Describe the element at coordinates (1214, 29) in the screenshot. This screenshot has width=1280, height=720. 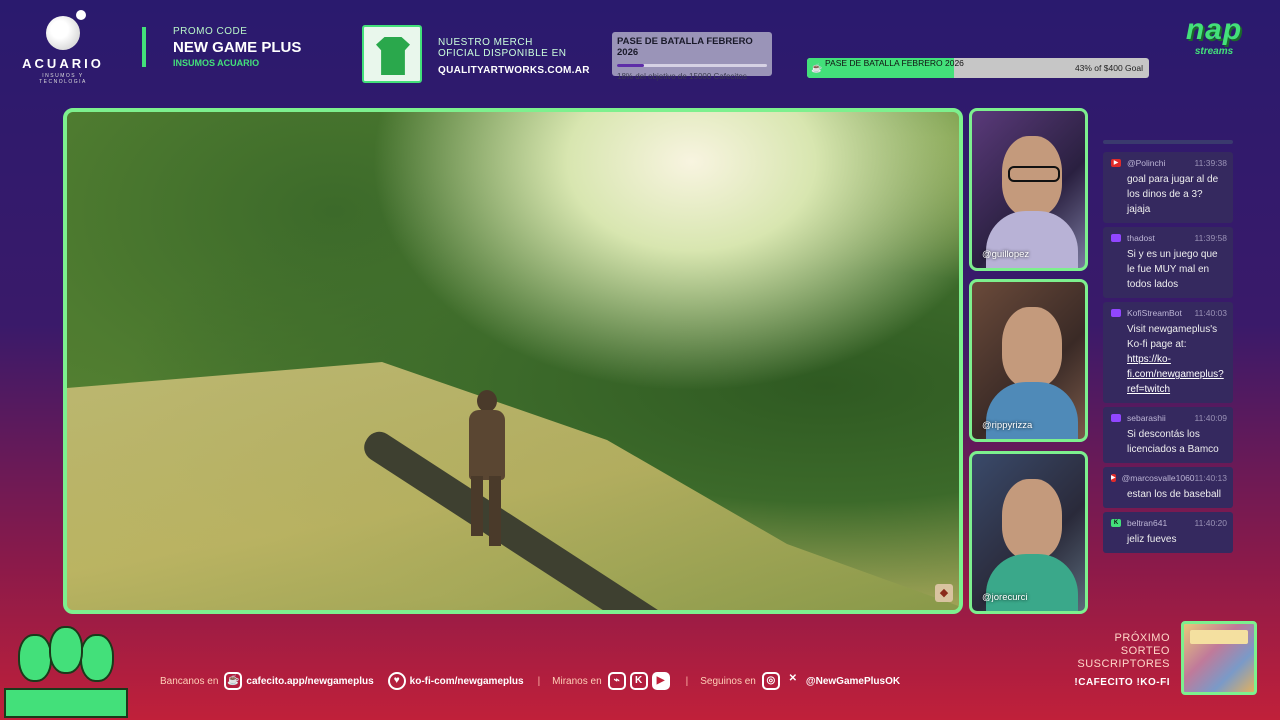
I see `nap-logo-text: nap` at that location.